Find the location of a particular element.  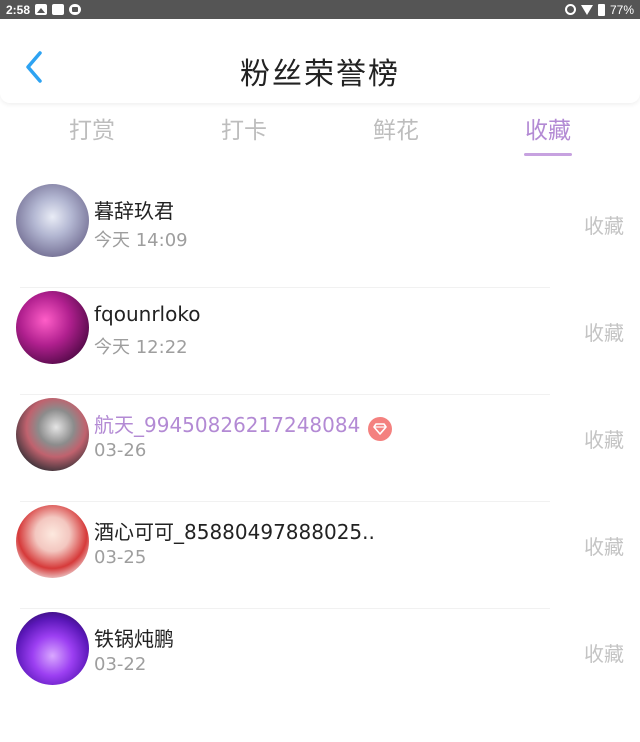

list-item: 铁锅炖鹏 03-22 收藏 is located at coordinates (320, 661).